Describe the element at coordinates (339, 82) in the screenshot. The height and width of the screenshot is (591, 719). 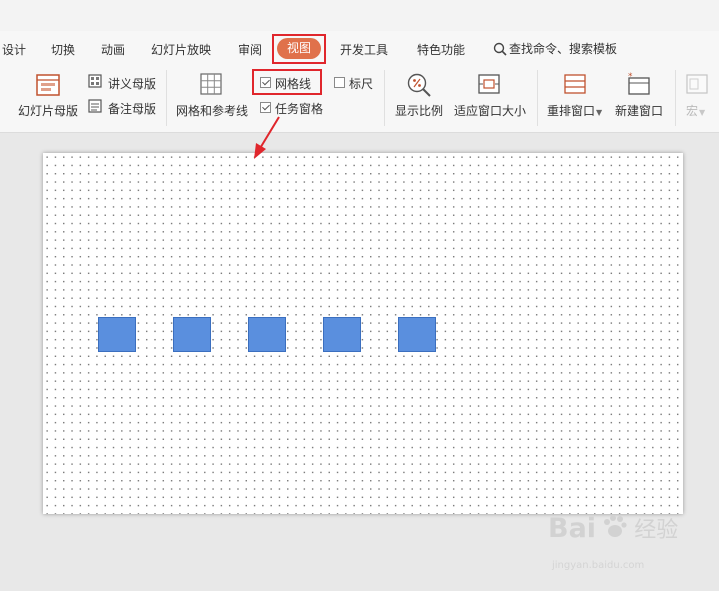
I see `ruler-checkbox` at that location.